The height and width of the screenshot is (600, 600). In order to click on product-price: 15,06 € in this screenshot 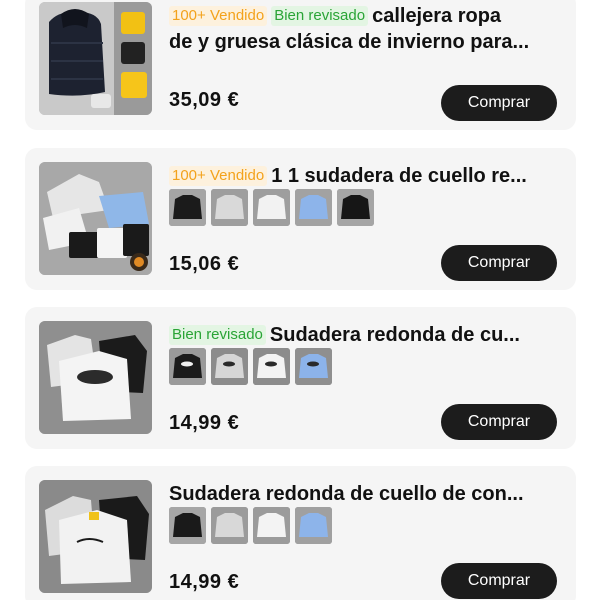, I will do `click(204, 264)`.